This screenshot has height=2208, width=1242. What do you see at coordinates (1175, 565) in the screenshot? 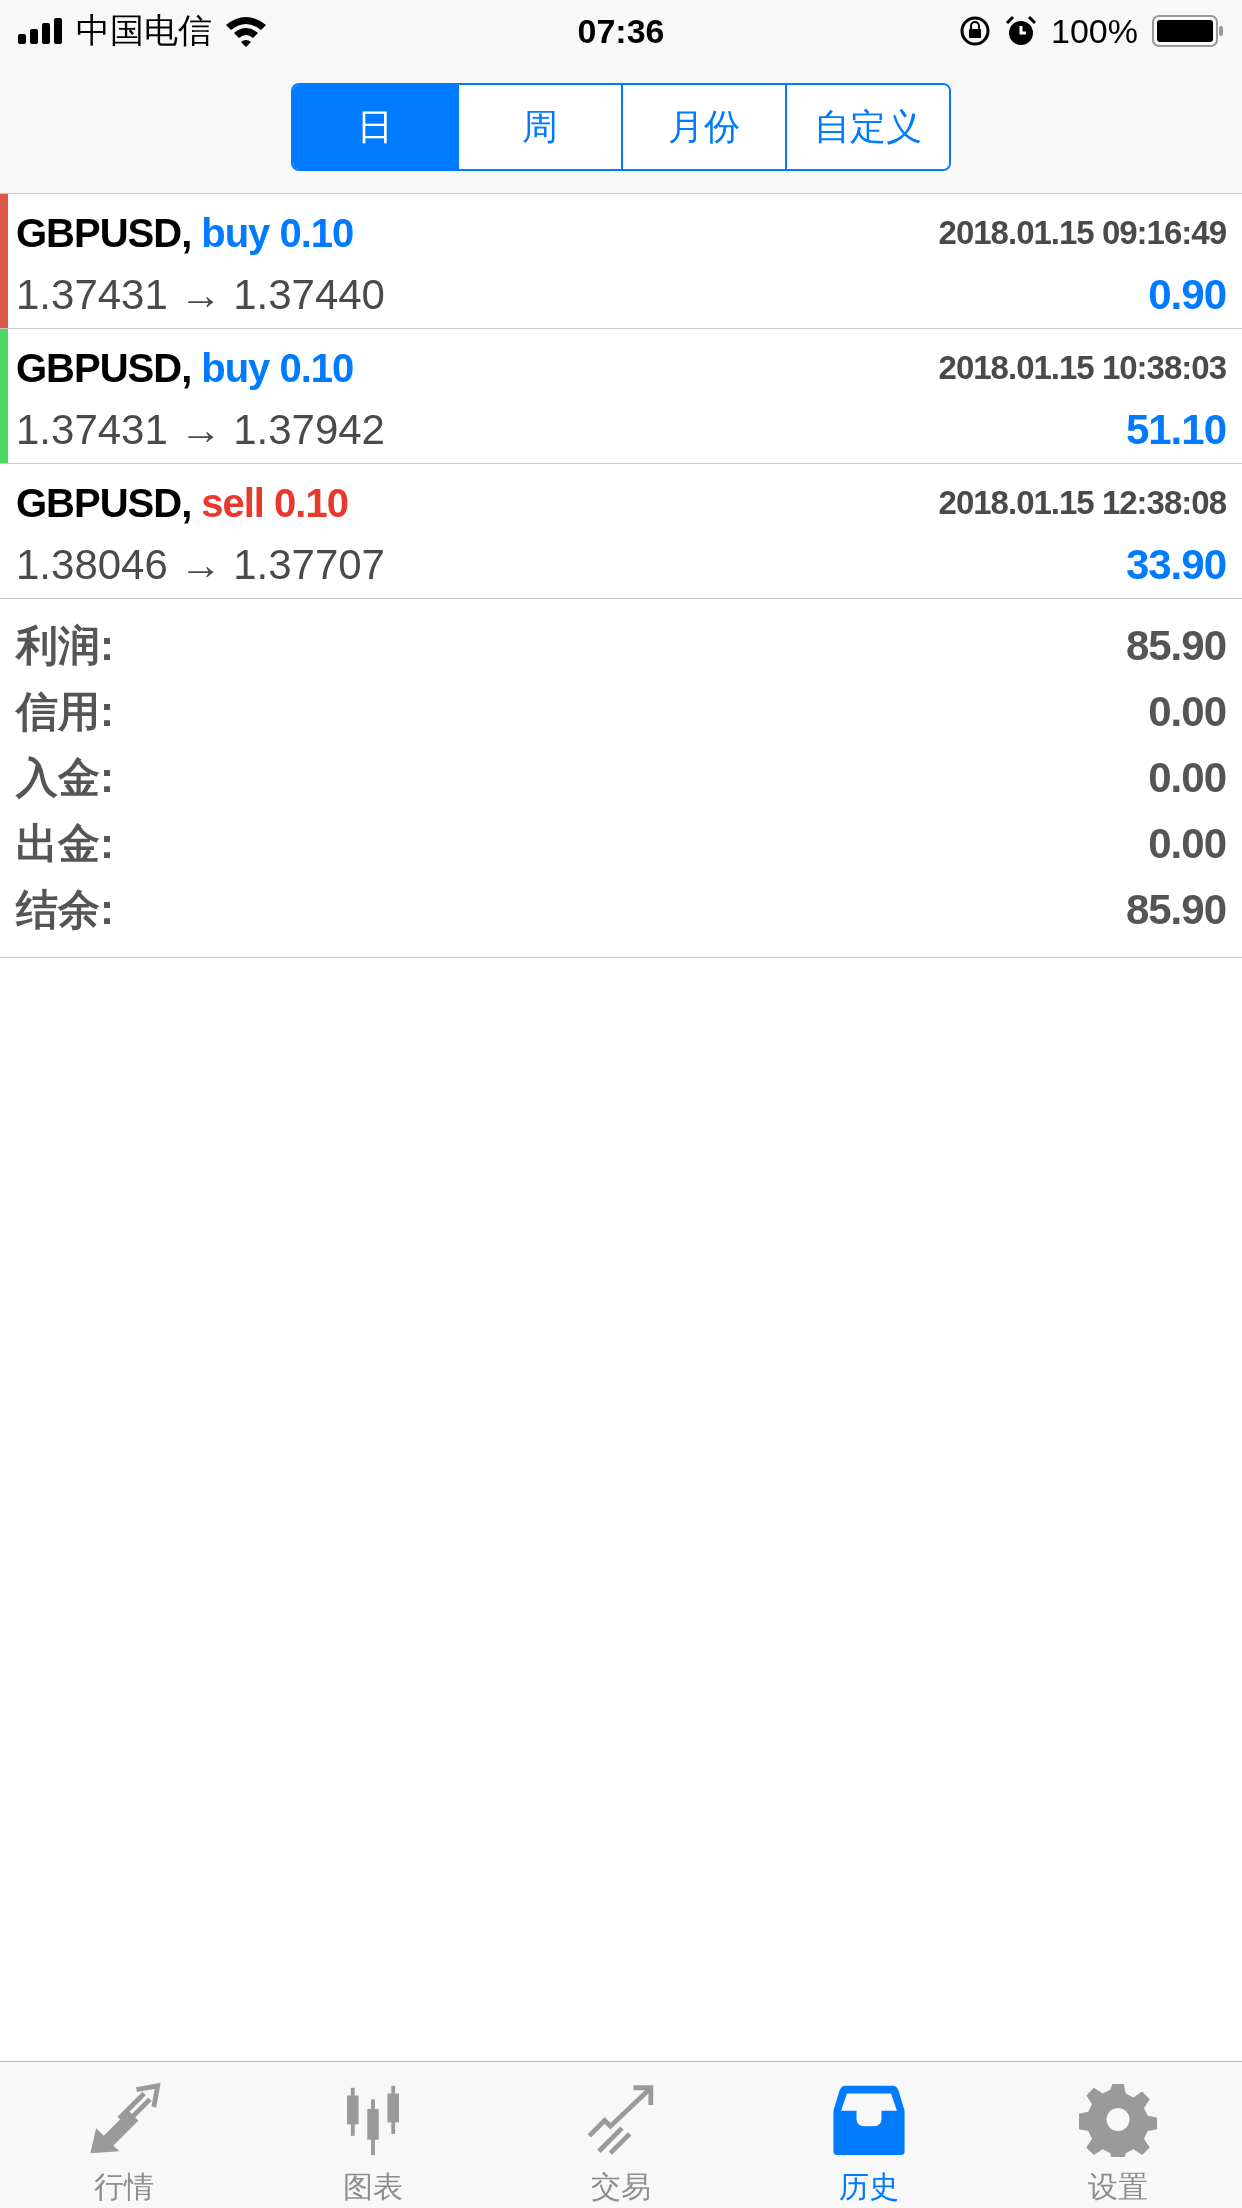
I see `profit-value: 33.90` at bounding box center [1175, 565].